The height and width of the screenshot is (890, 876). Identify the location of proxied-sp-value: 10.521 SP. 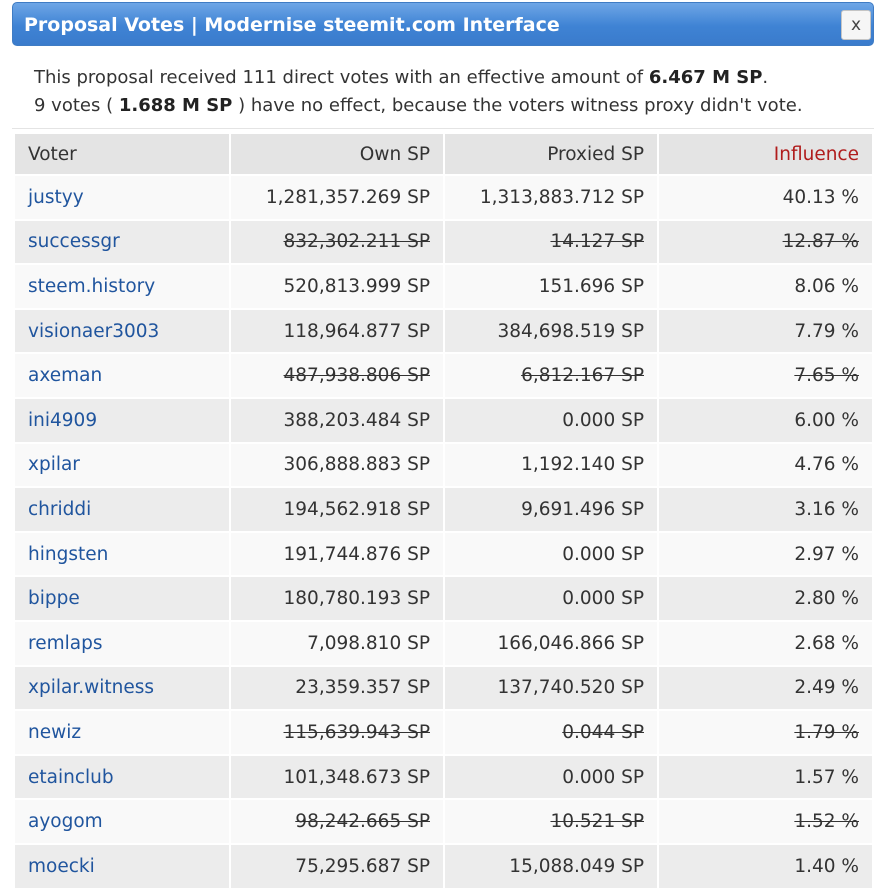
(597, 822).